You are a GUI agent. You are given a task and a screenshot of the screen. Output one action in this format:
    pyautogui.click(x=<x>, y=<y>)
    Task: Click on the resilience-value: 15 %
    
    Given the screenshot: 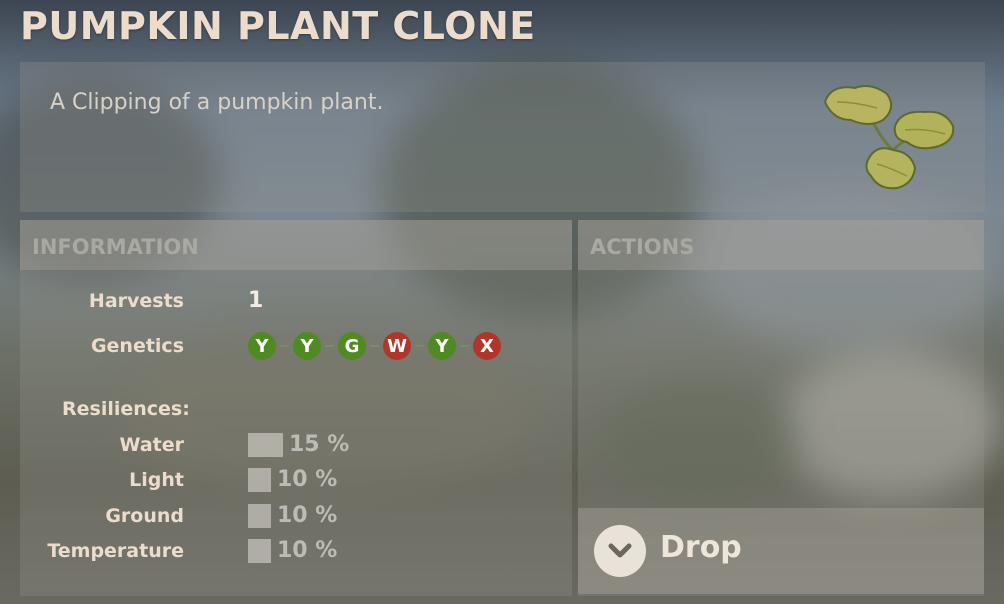 What is the action you would take?
    pyautogui.click(x=319, y=444)
    